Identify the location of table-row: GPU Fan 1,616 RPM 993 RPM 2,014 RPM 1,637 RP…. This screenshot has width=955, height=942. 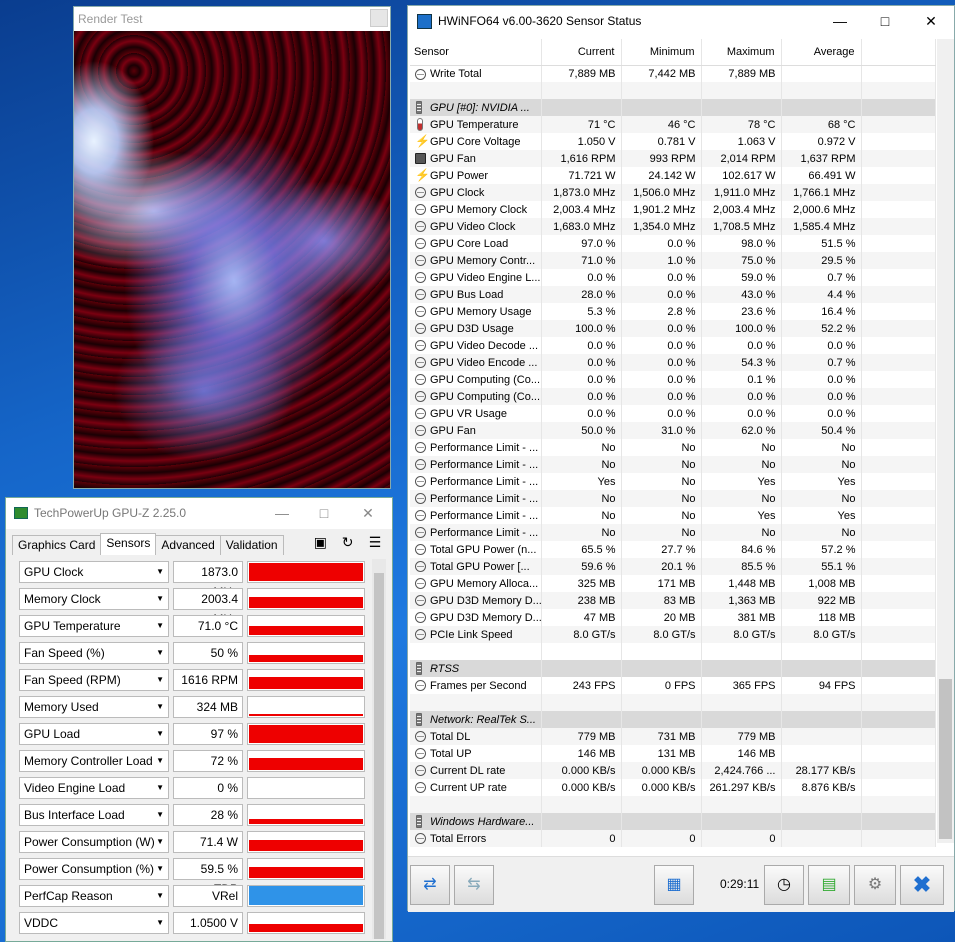
(673, 158).